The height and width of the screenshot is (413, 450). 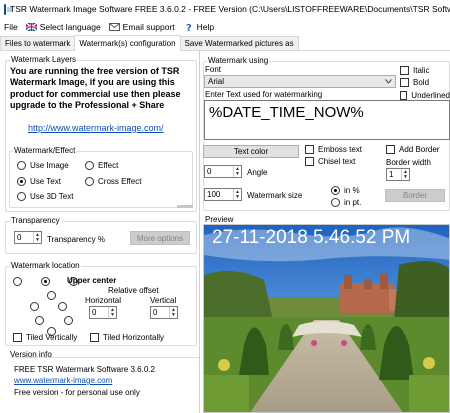 I want to click on pos-top-center-radio, so click(x=46, y=281).